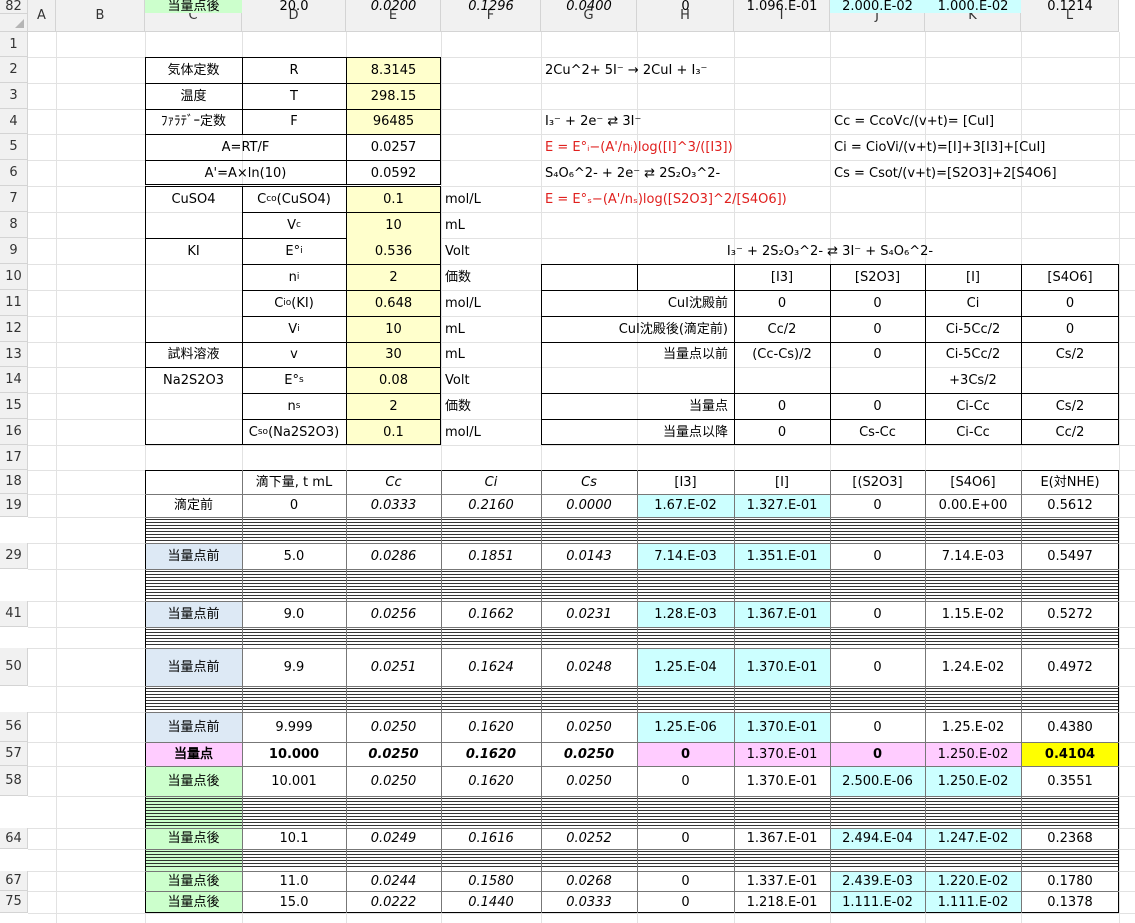  I want to click on titration-cell: 0.0200, so click(393, 6).